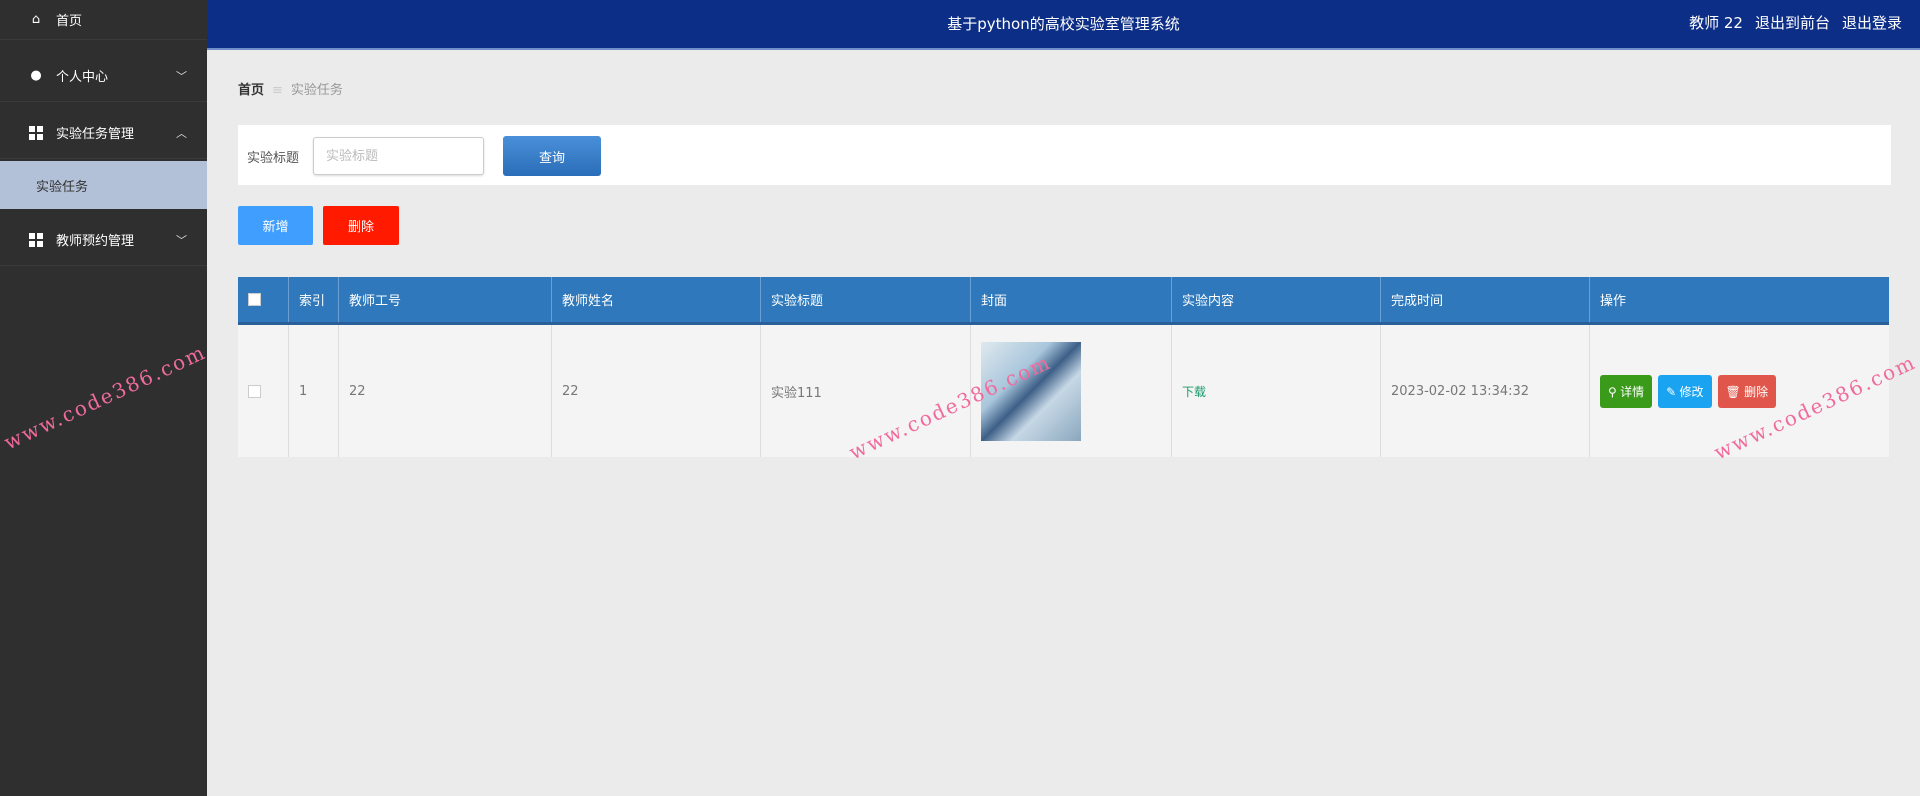 The width and height of the screenshot is (1920, 796). Describe the element at coordinates (251, 90) in the screenshot. I see `breadcrumb-home: 首页` at that location.